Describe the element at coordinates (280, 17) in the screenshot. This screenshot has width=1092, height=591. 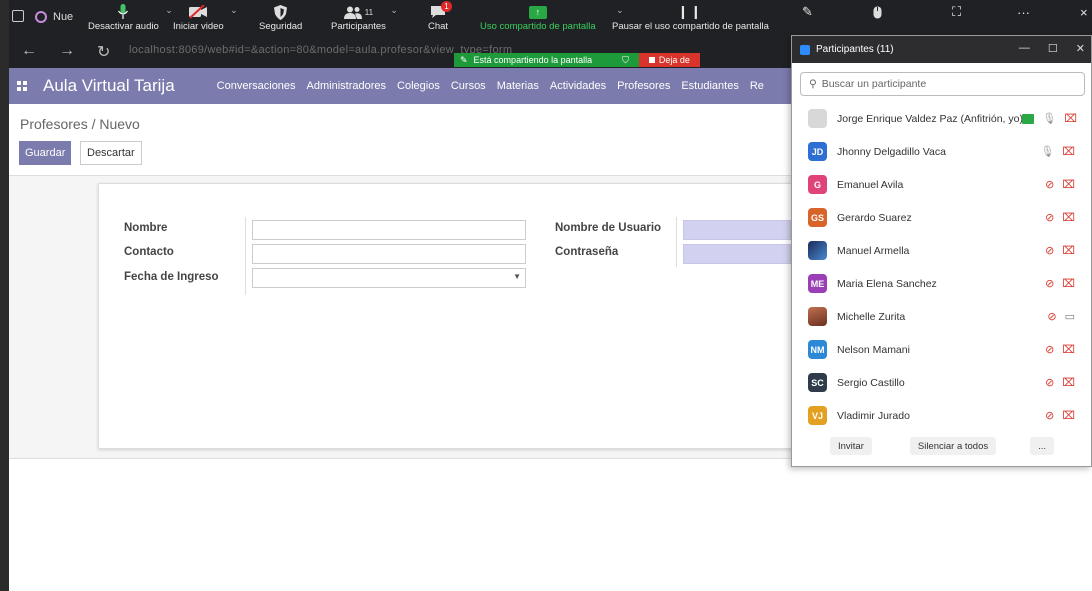
I see `security-button: Seguridad` at that location.